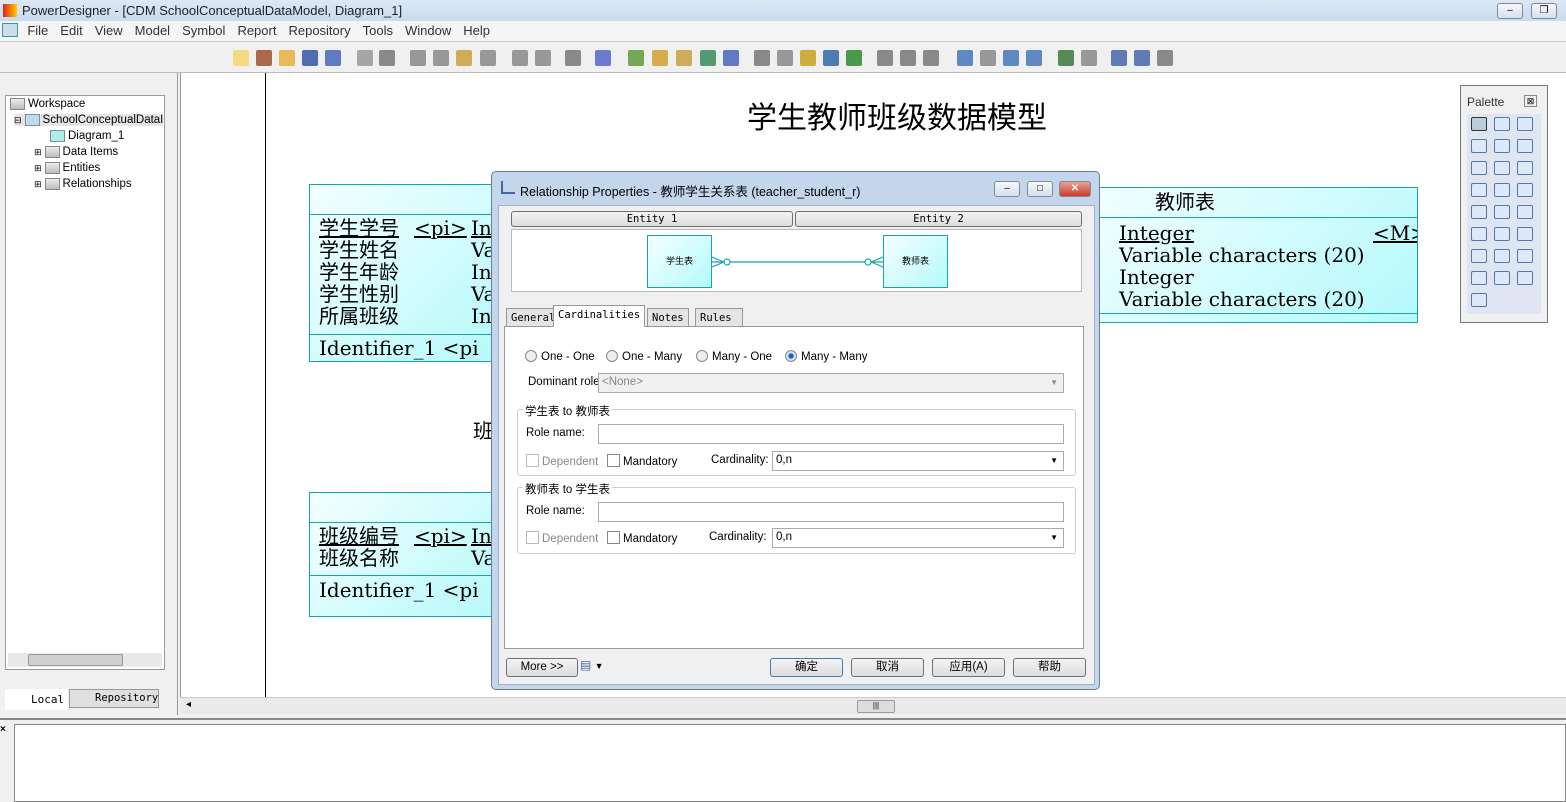 The height and width of the screenshot is (802, 1566). I want to click on tab-rules: Rules, so click(719, 317).